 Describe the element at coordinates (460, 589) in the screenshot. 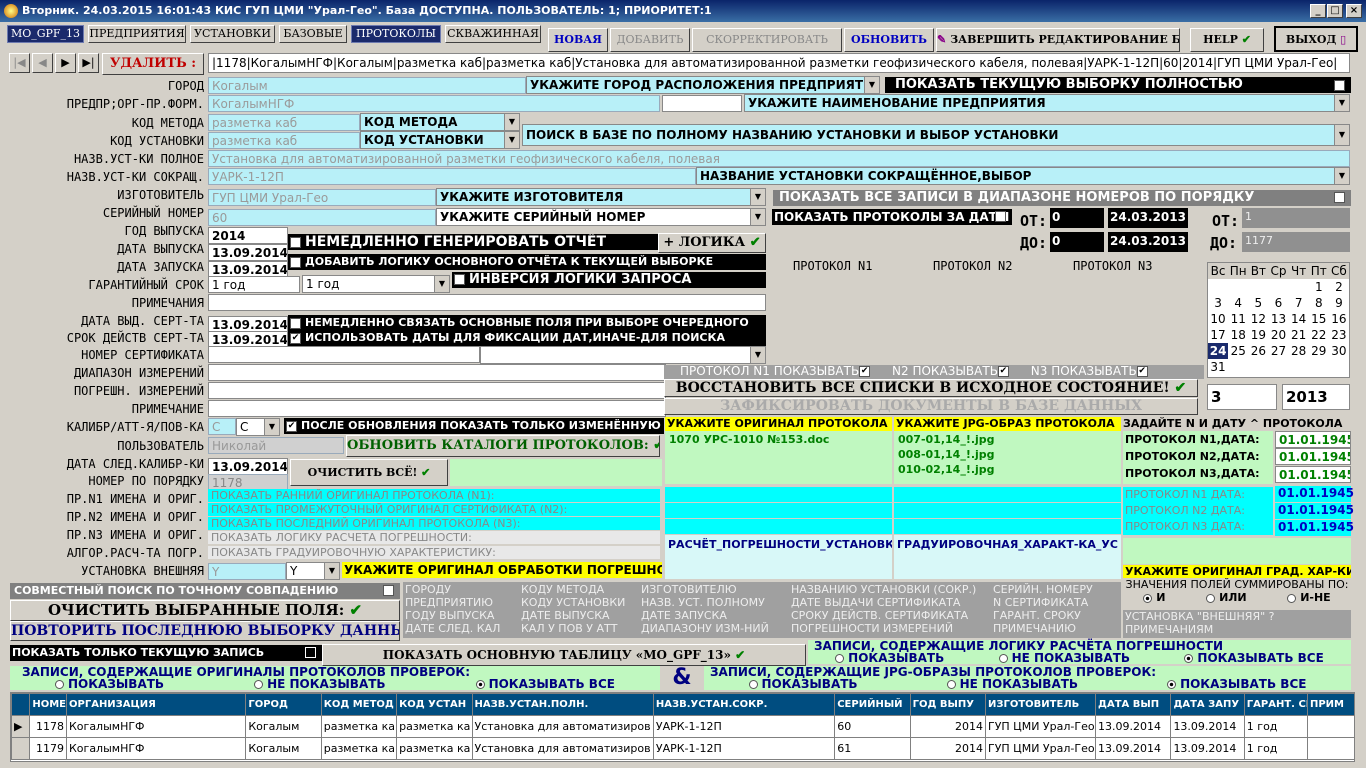

I see `search-city: ГОРОДУ` at that location.